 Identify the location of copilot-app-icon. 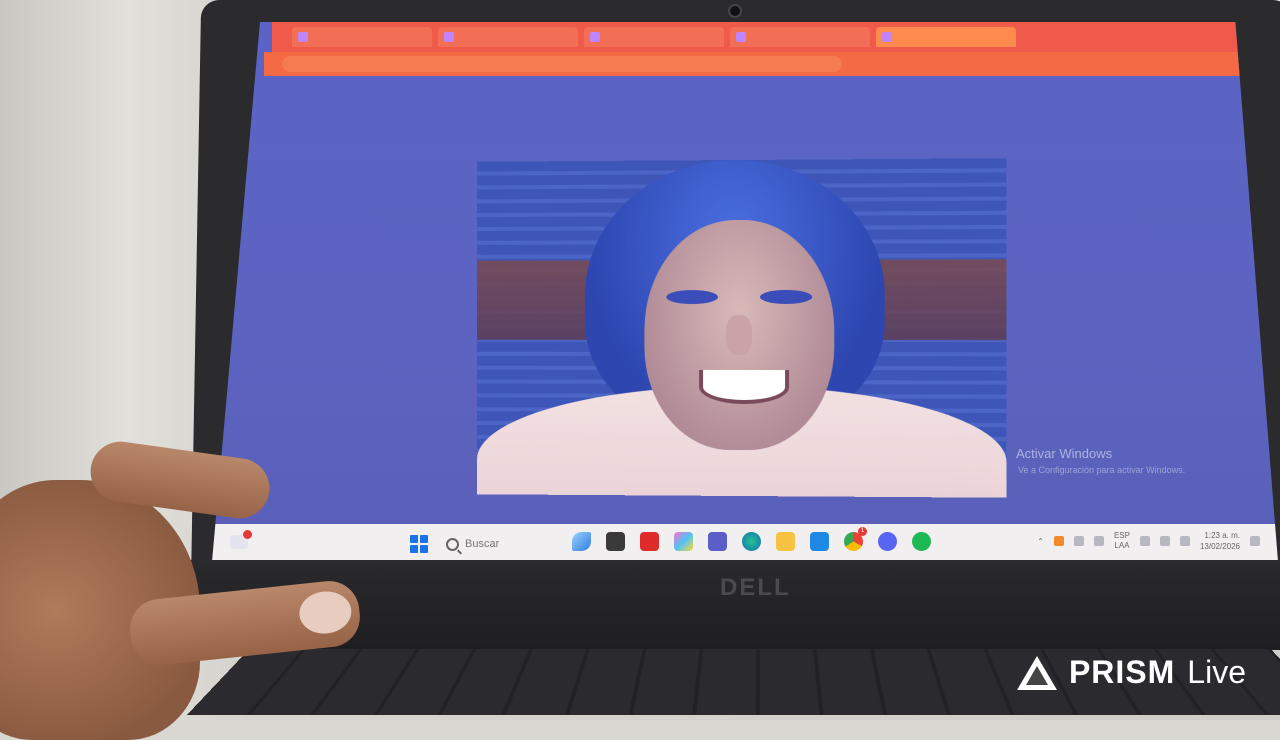
(683, 541).